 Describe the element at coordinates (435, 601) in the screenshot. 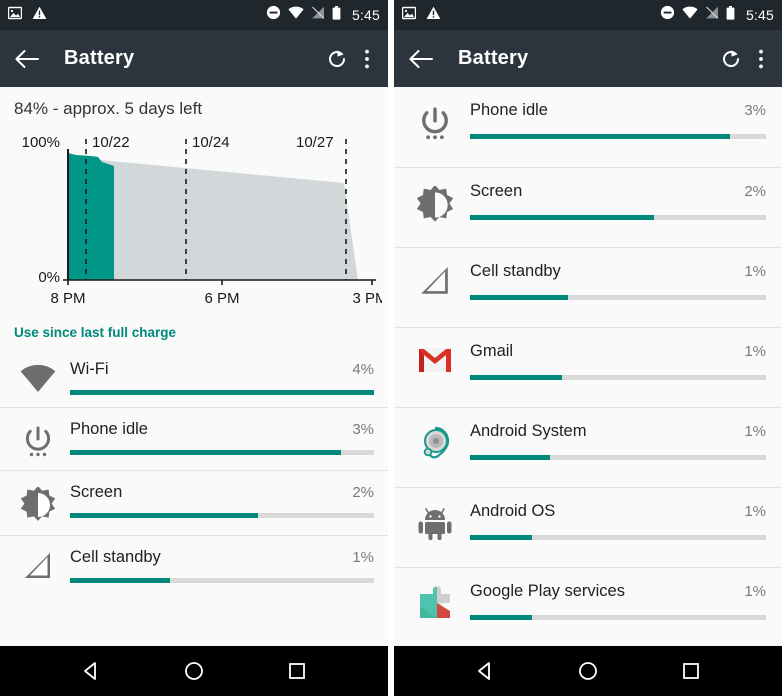

I see `play-services-icon` at that location.